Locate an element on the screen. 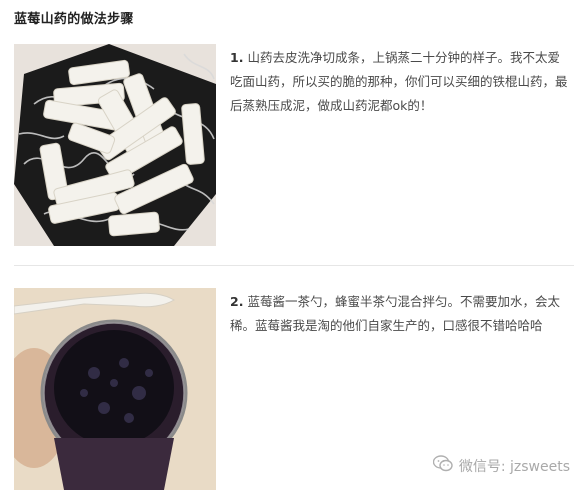 This screenshot has height=495, width=588. step-1-number: 1. is located at coordinates (237, 57).